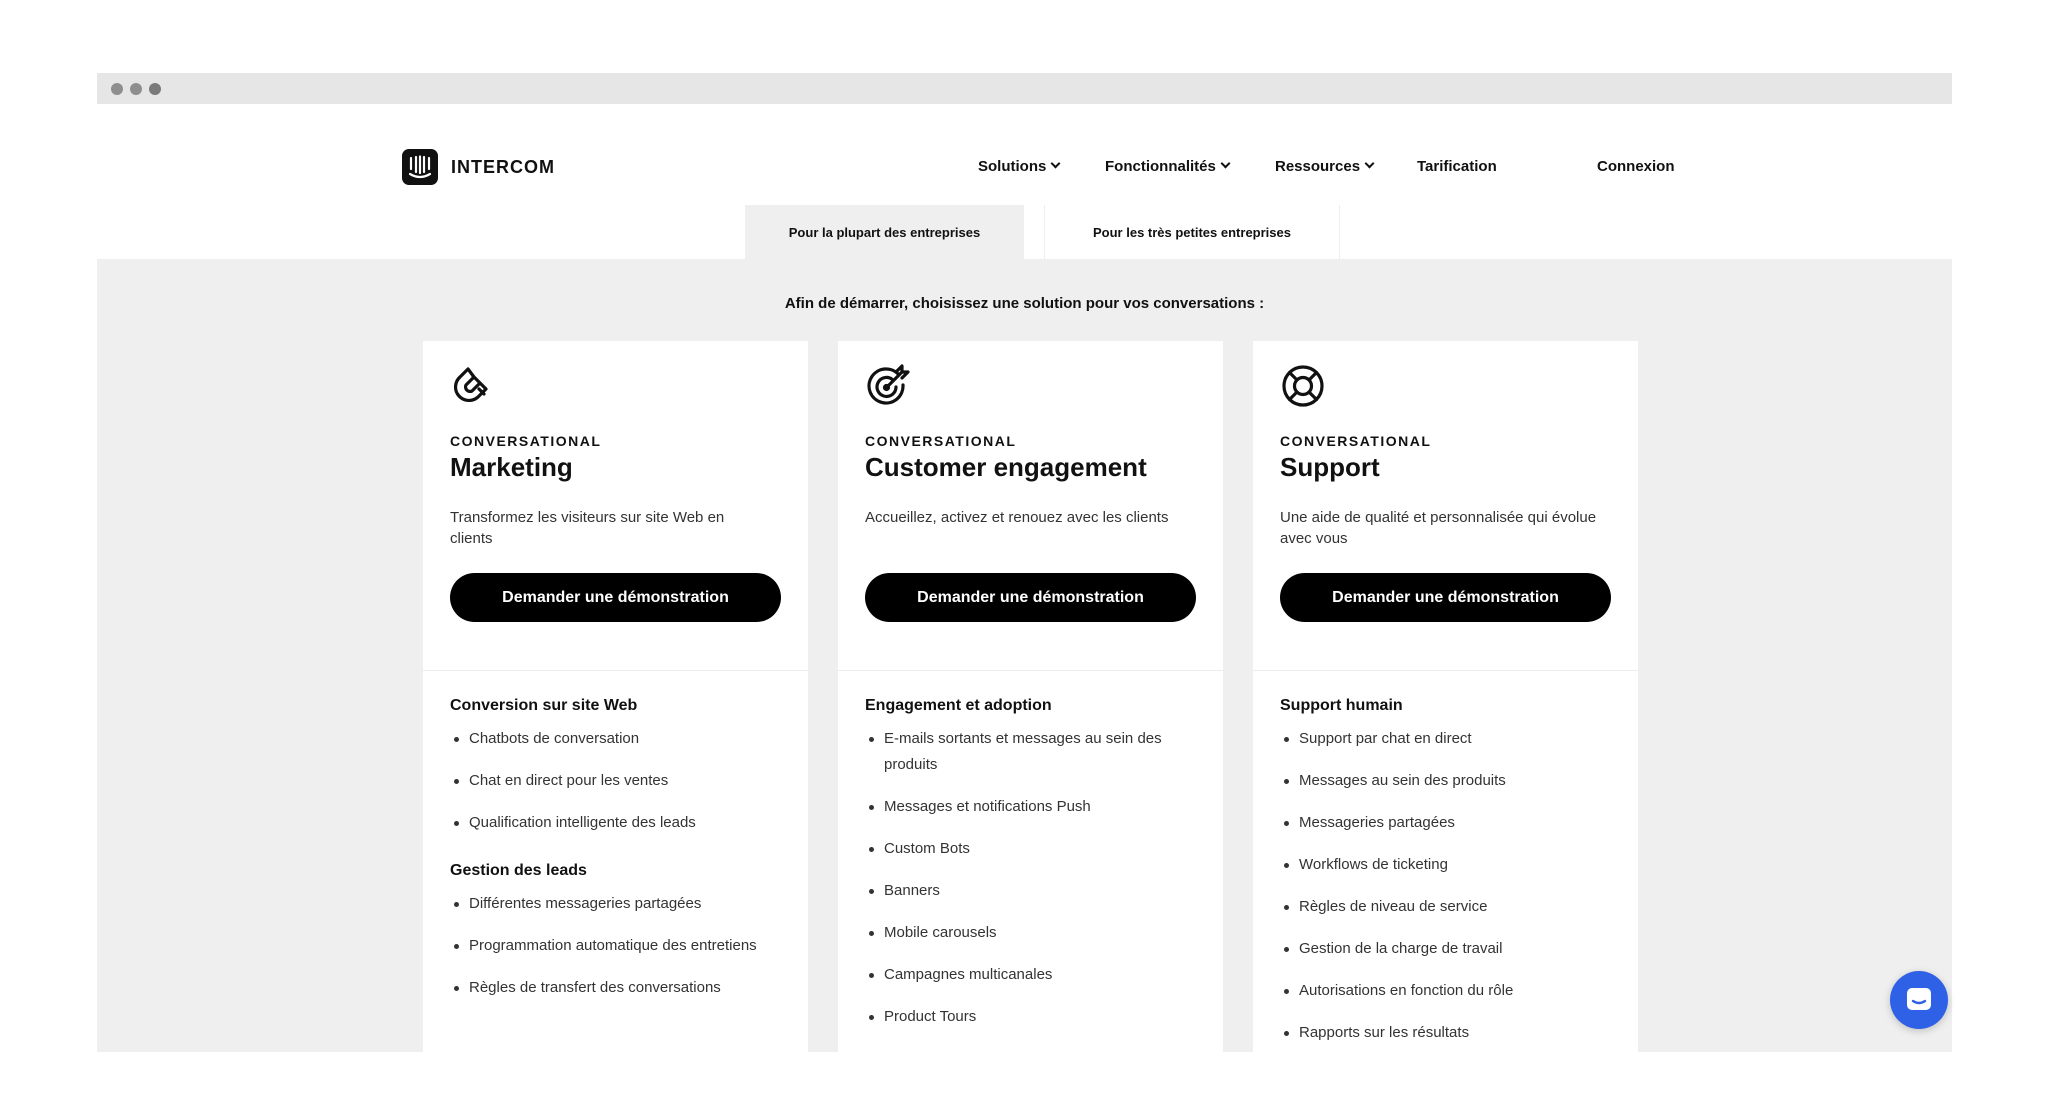 This screenshot has height=1118, width=2048. Describe the element at coordinates (1030, 975) in the screenshot. I see `list-item: Campagnes multicanales` at that location.